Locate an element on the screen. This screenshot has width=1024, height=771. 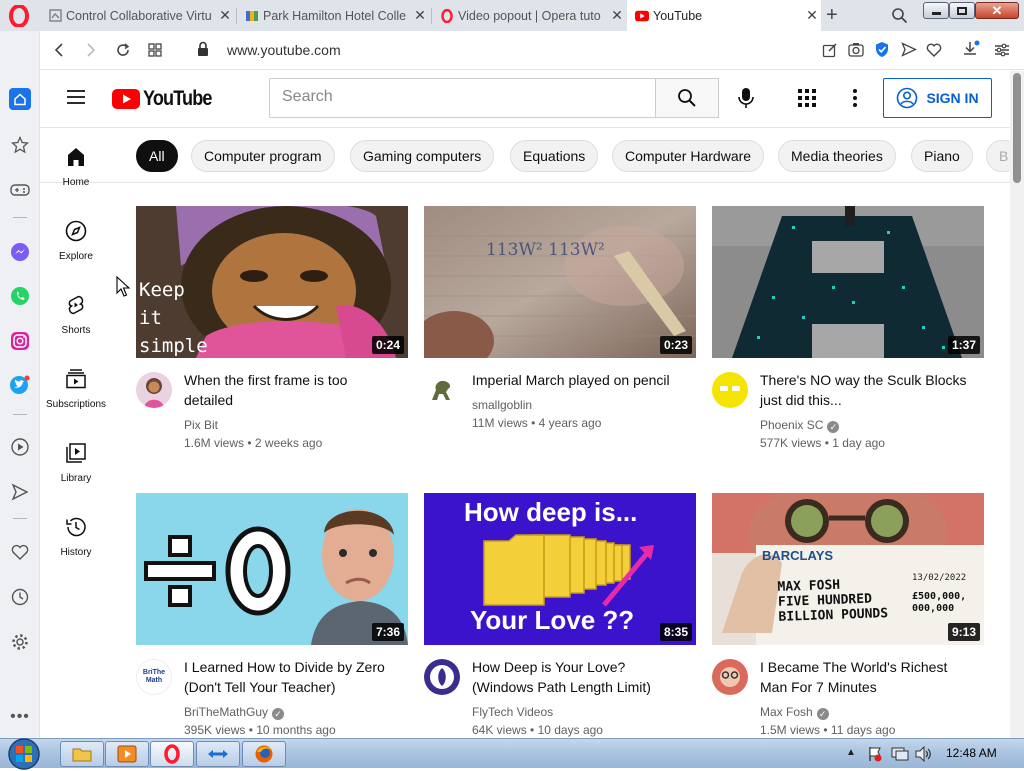
chip-piano: Piano is located at coordinates (942, 156).